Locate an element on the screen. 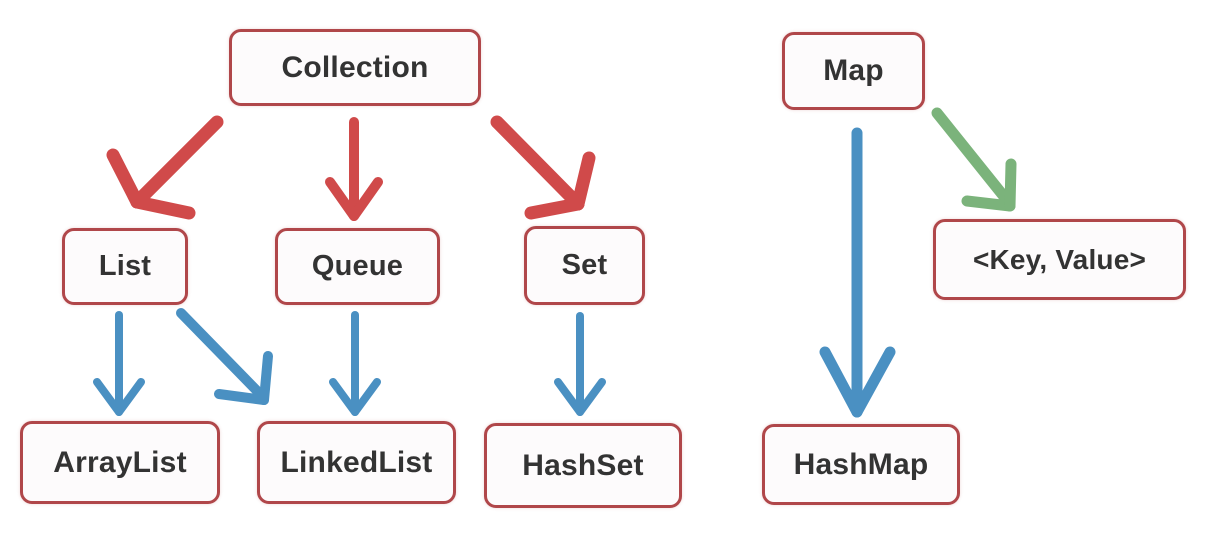  node-queue: Queue is located at coordinates (357, 266).